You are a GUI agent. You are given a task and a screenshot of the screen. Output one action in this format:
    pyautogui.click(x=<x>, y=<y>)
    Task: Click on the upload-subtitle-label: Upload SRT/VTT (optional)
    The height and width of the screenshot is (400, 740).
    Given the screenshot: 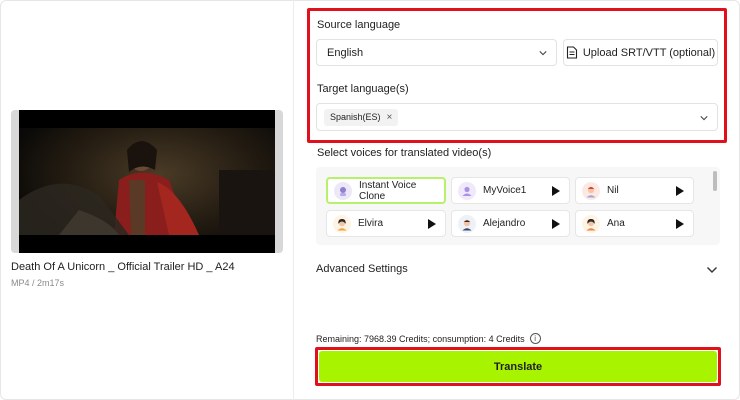 What is the action you would take?
    pyautogui.click(x=649, y=52)
    